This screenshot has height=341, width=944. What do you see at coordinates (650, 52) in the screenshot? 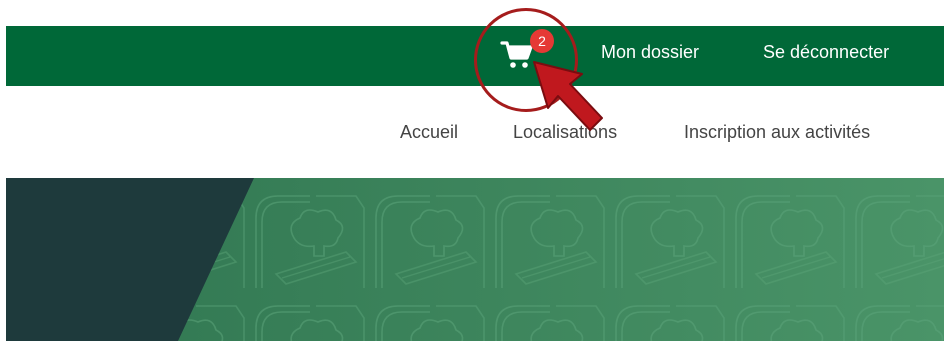
I see `my-account-link: Mon dossier` at bounding box center [650, 52].